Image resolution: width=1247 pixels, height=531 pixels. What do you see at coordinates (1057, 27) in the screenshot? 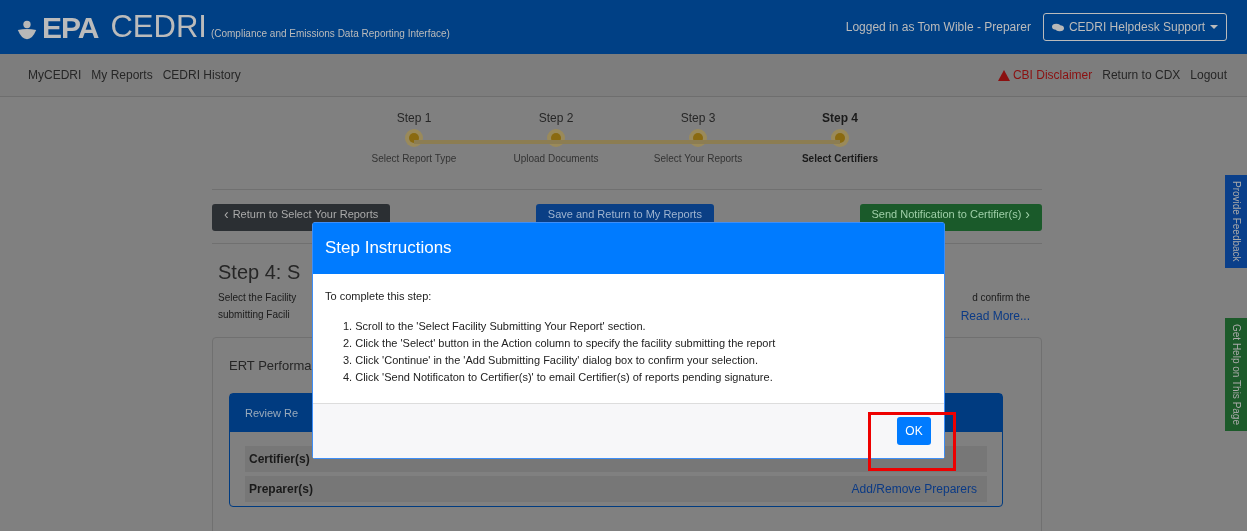
I see `chat-icon` at bounding box center [1057, 27].